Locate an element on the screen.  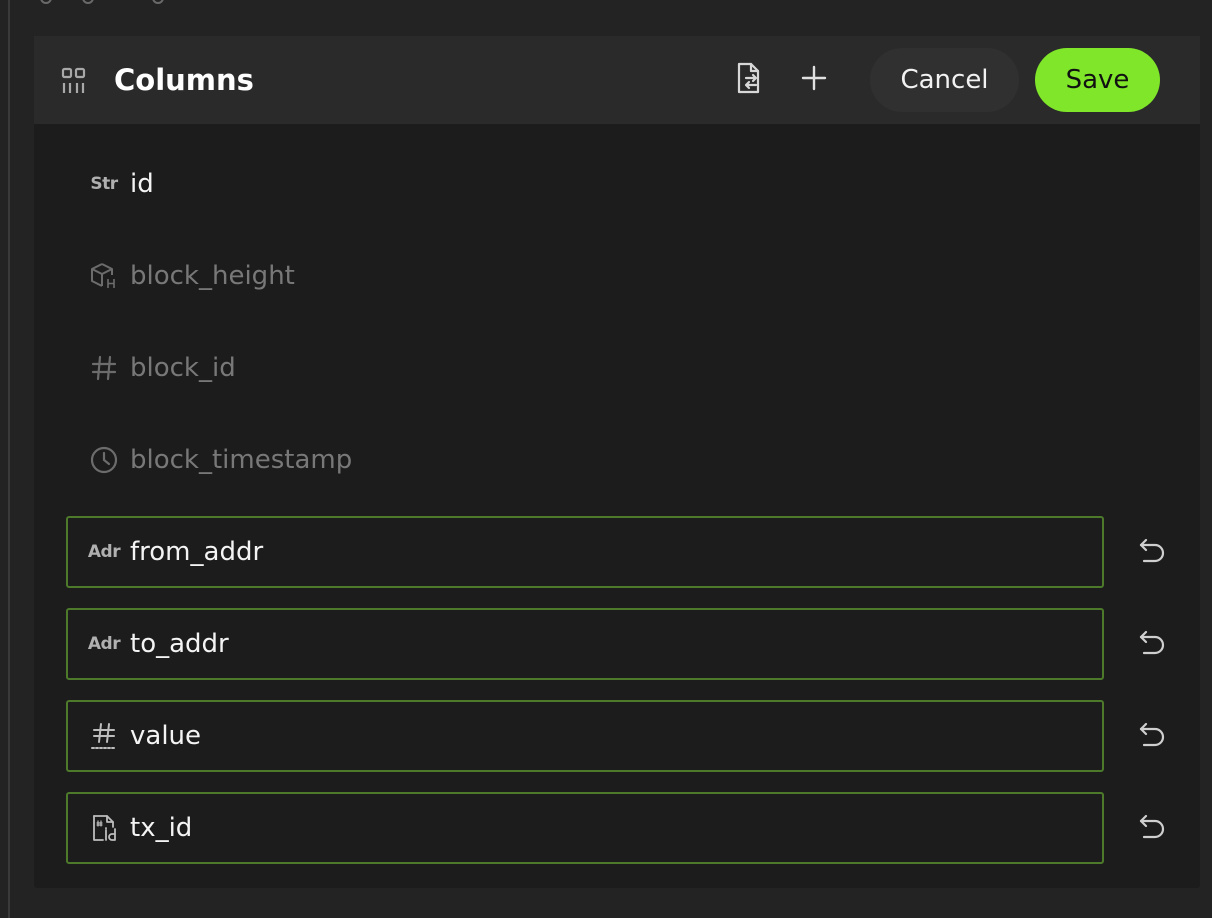
column-row-tx-id: tx_id is located at coordinates (585, 828).